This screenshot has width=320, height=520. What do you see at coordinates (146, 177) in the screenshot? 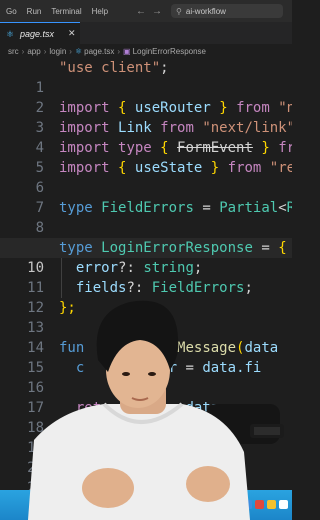
I see `code-line: 6 import { useState } from "re` at bounding box center [146, 177].